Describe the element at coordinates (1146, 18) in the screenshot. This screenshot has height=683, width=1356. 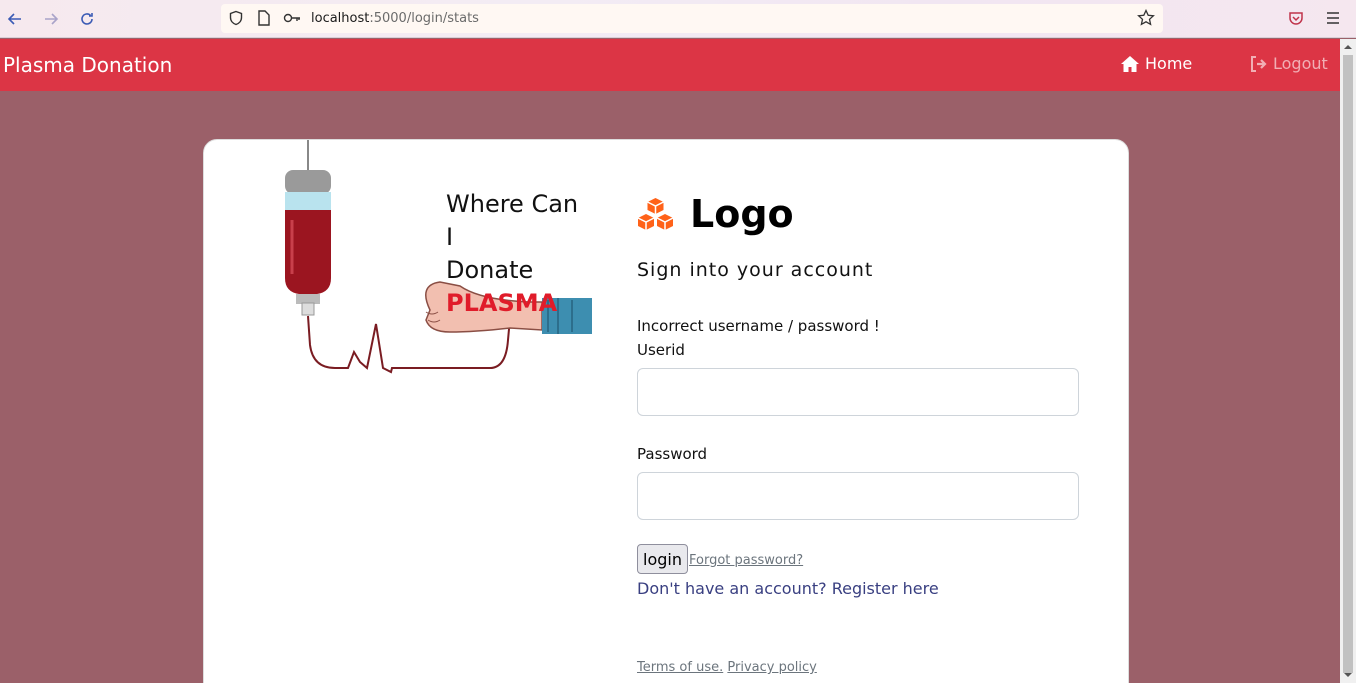
I see `bookmark-star-icon` at that location.